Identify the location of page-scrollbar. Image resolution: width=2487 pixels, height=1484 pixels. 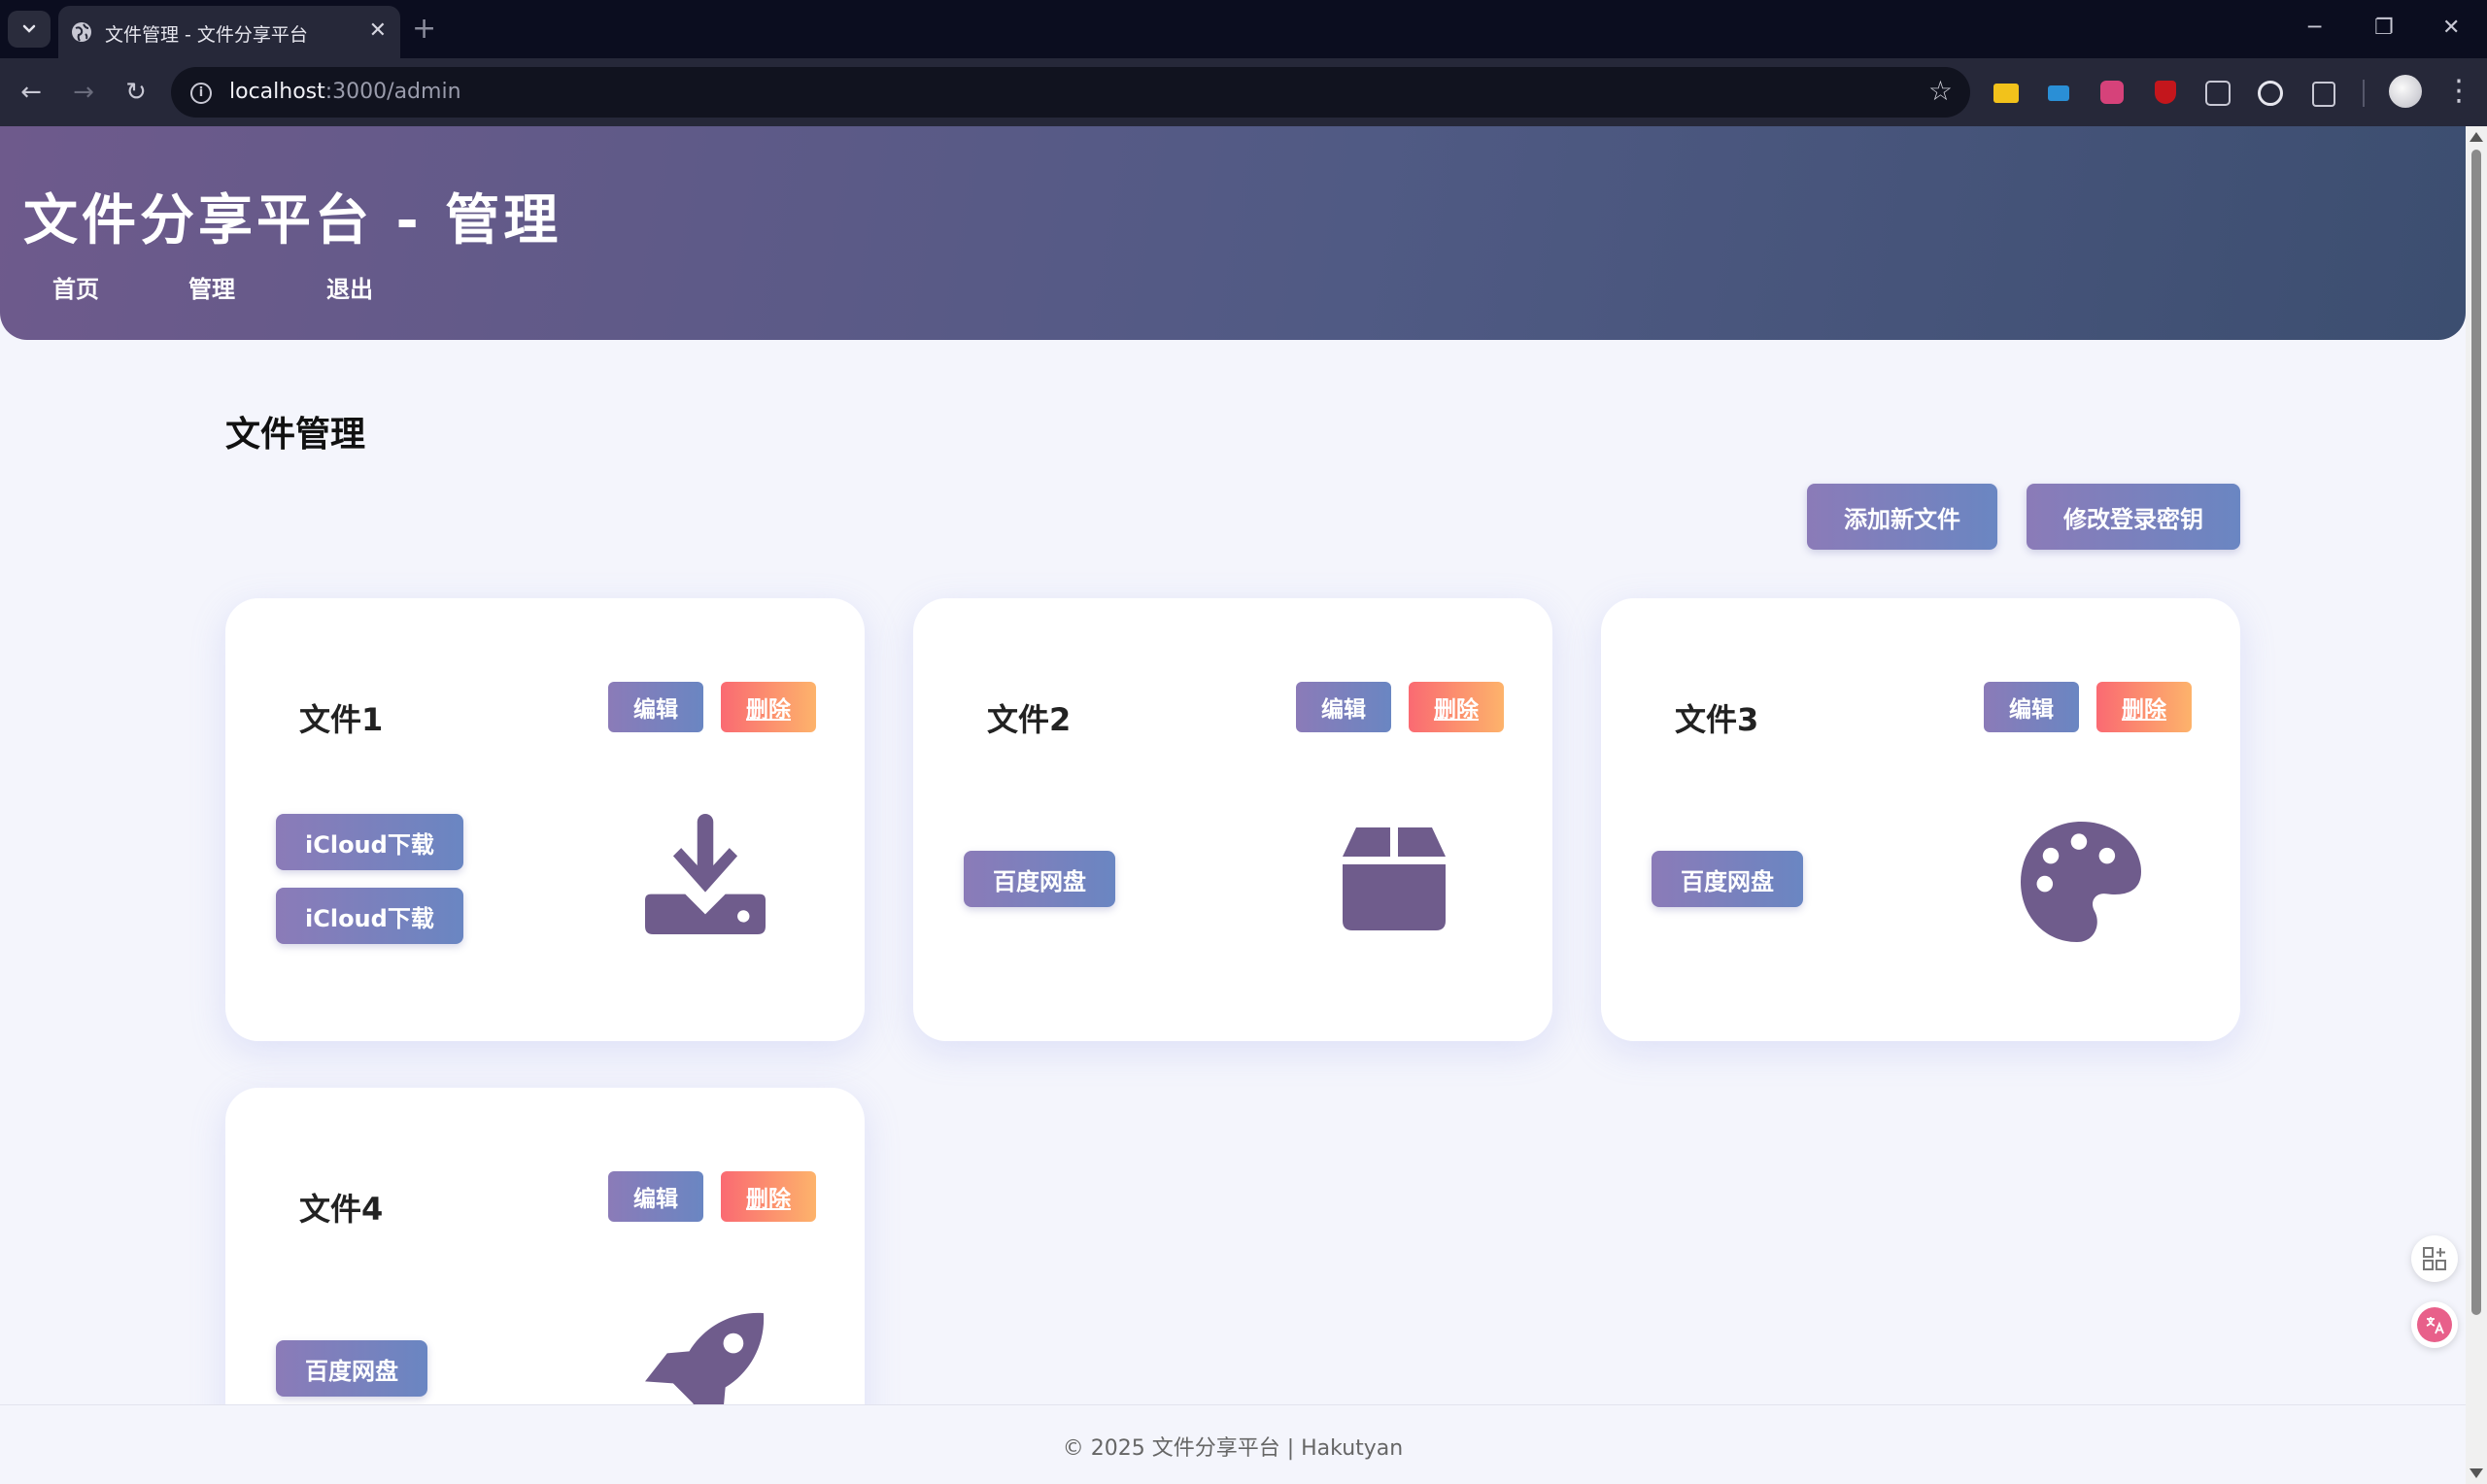
(2476, 805).